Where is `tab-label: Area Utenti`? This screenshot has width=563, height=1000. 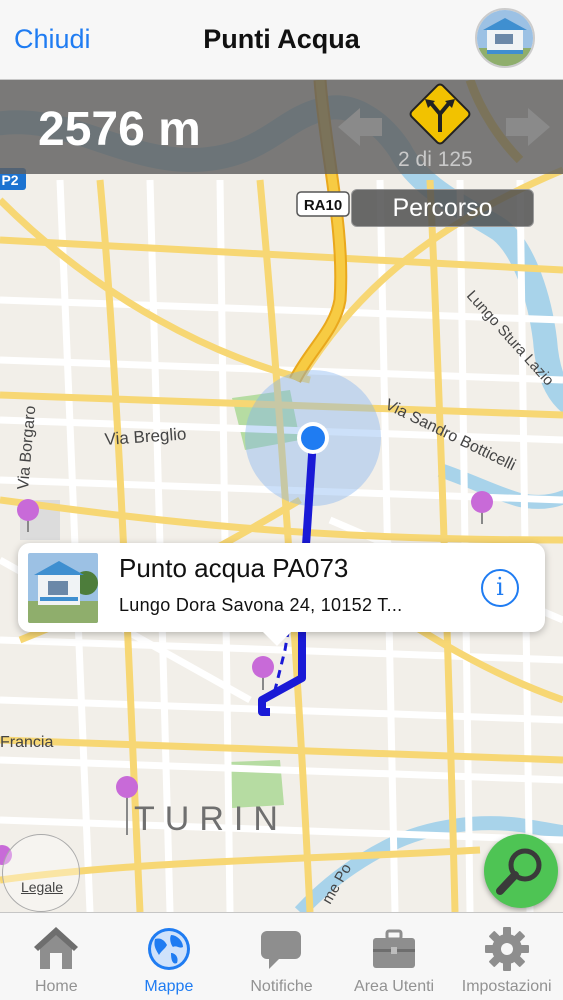
tab-label: Area Utenti is located at coordinates (394, 986).